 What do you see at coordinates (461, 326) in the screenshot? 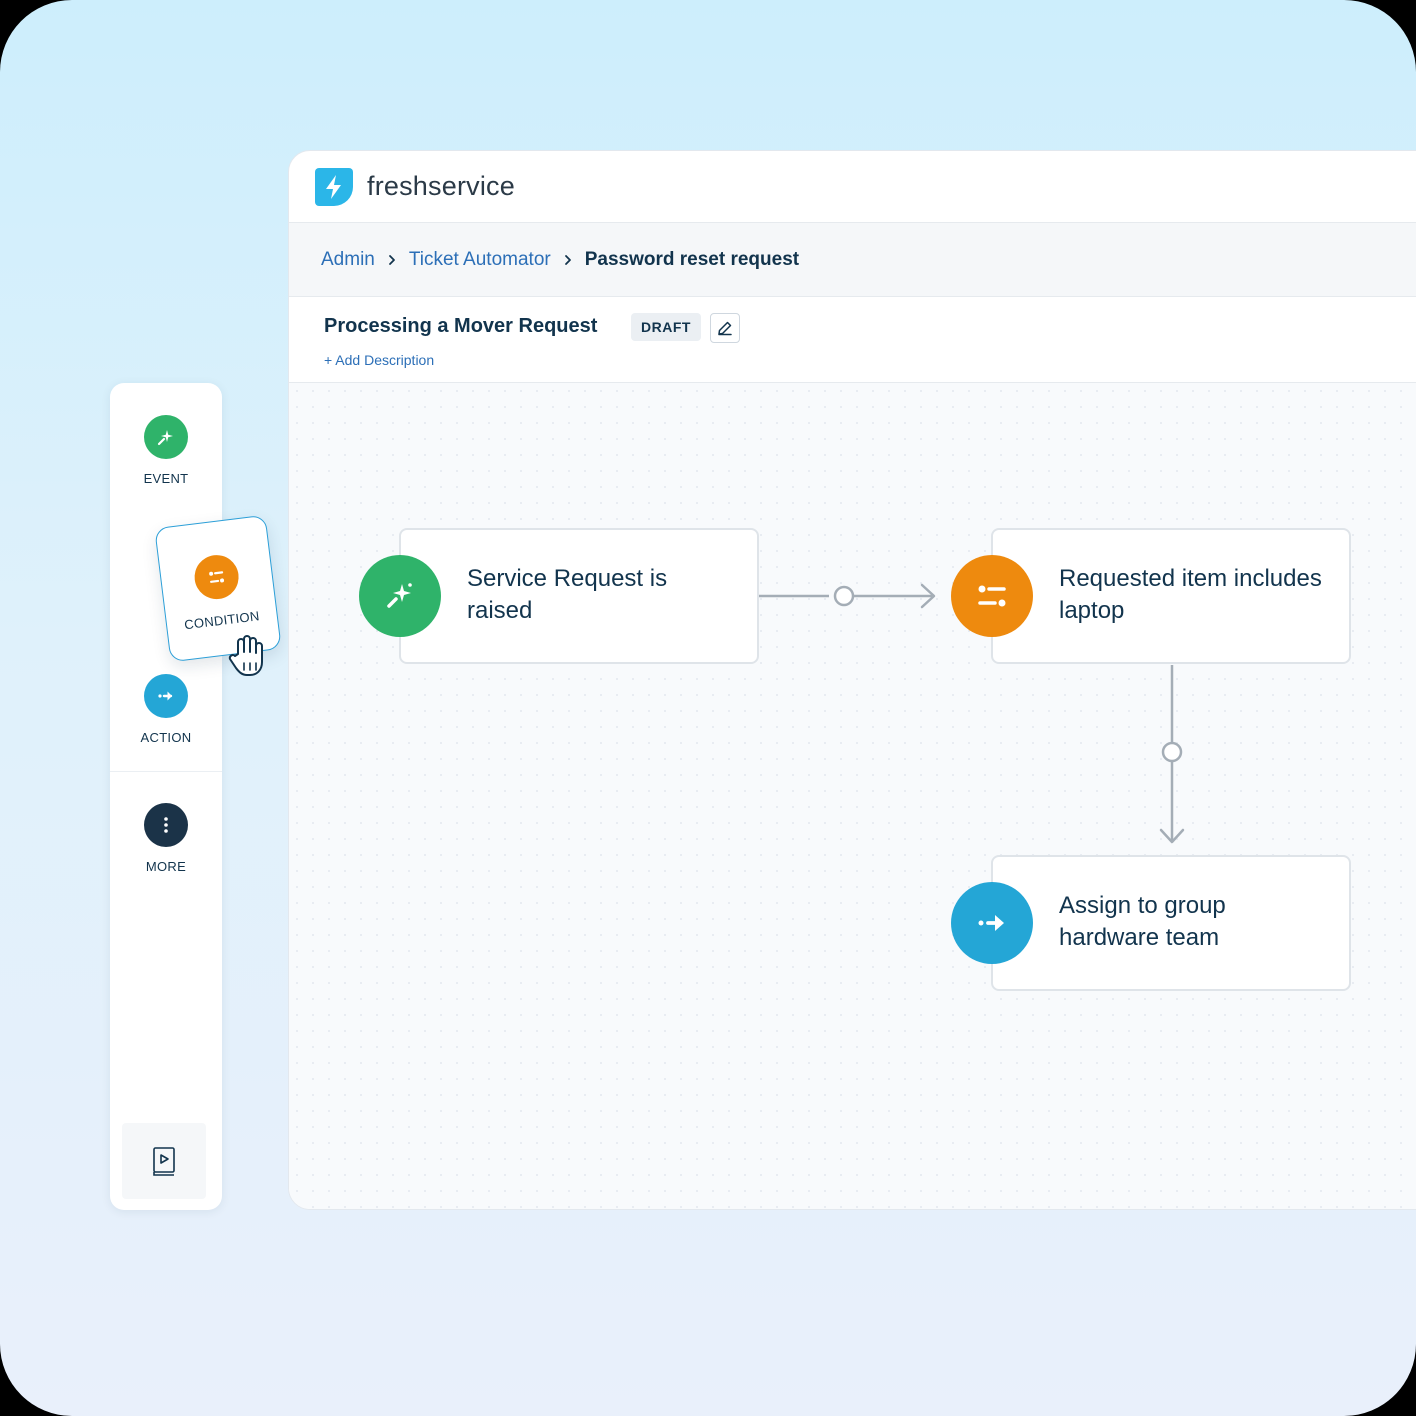
I see `workflow-title: Processing a Mover Request` at bounding box center [461, 326].